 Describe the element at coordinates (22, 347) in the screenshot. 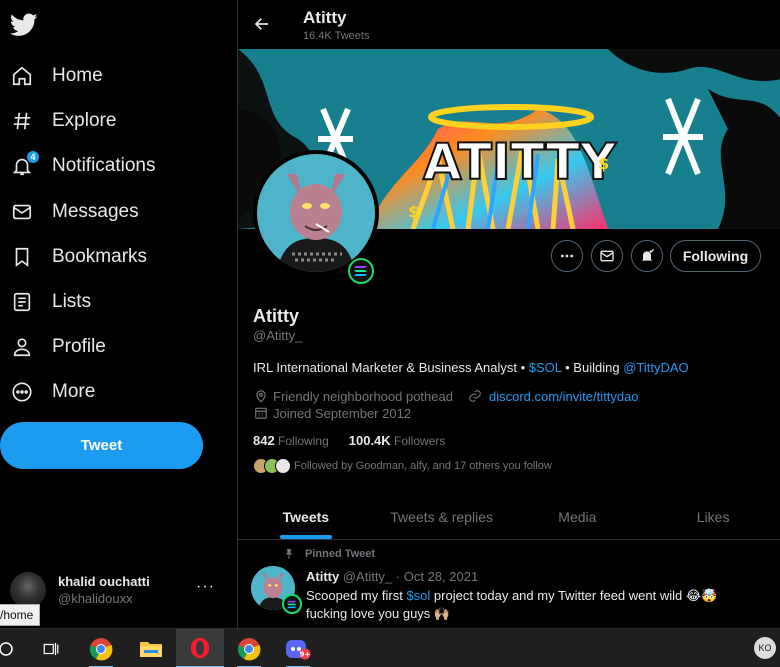

I see `person-icon` at that location.